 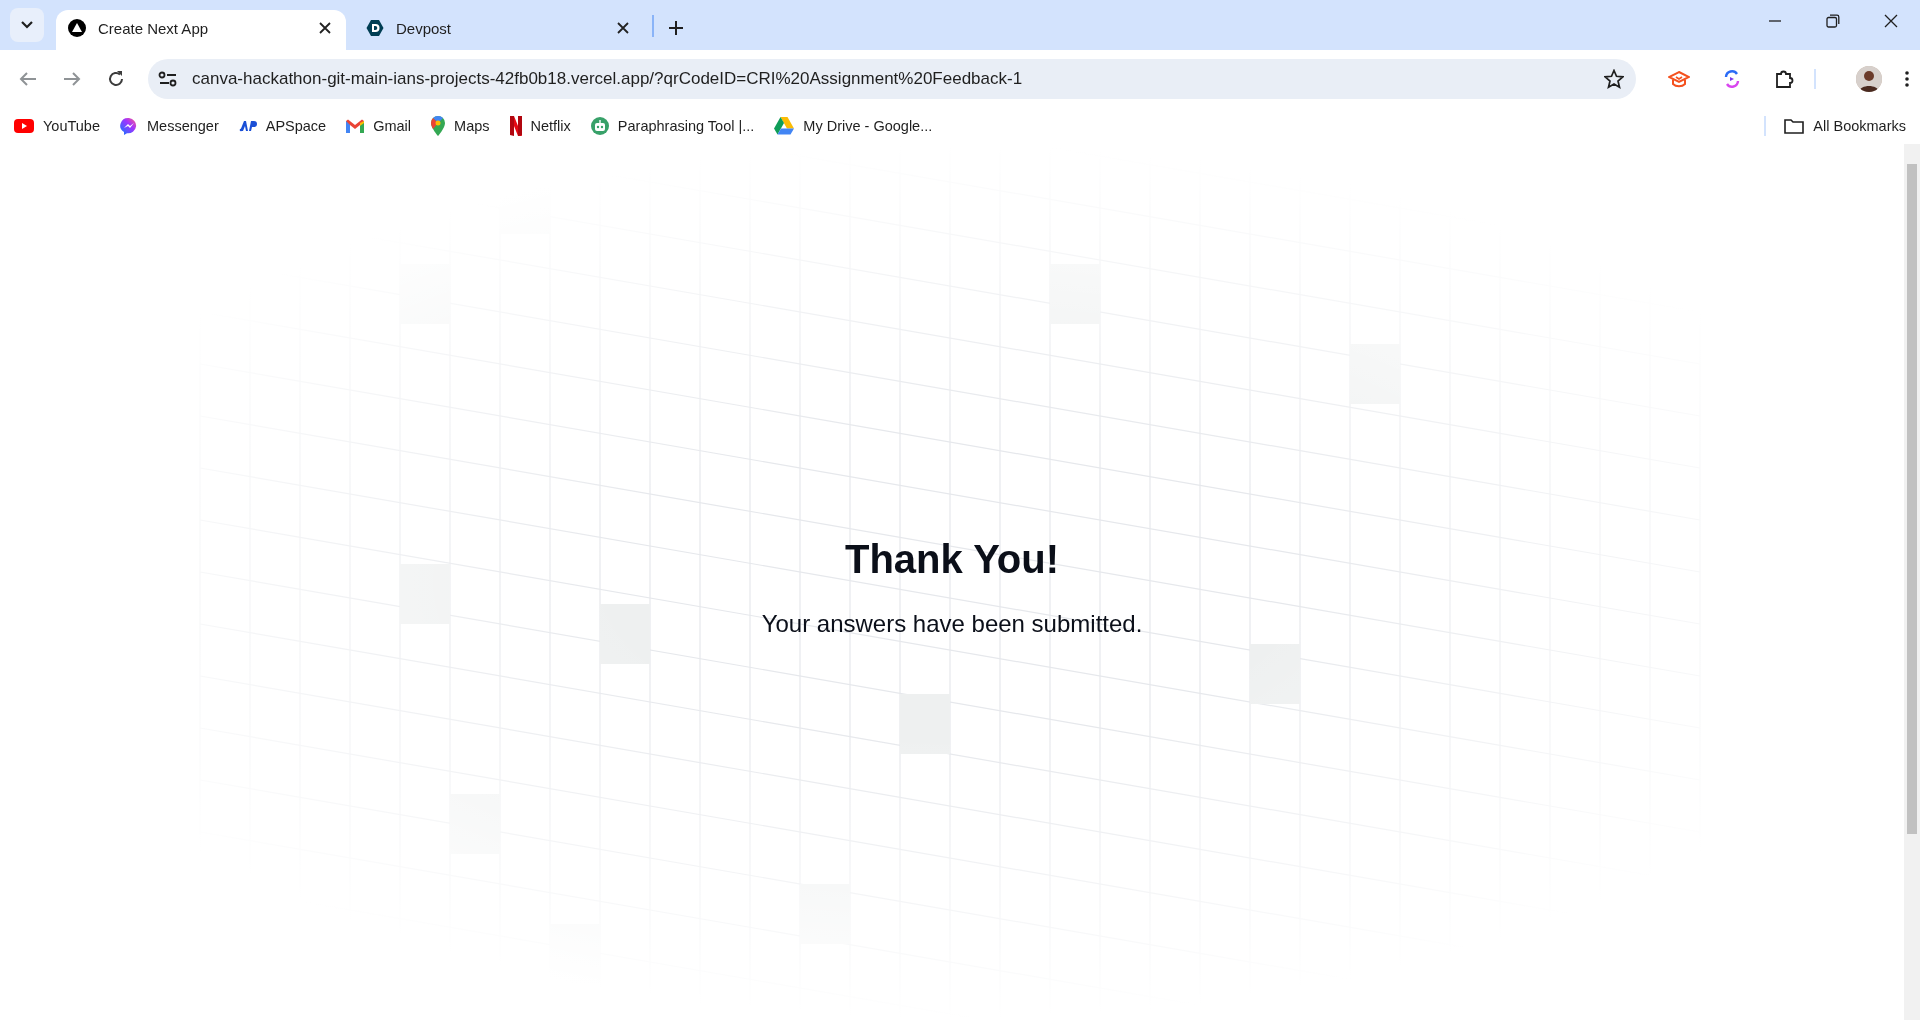 What do you see at coordinates (599, 126) in the screenshot?
I see `robot-logo-icon` at bounding box center [599, 126].